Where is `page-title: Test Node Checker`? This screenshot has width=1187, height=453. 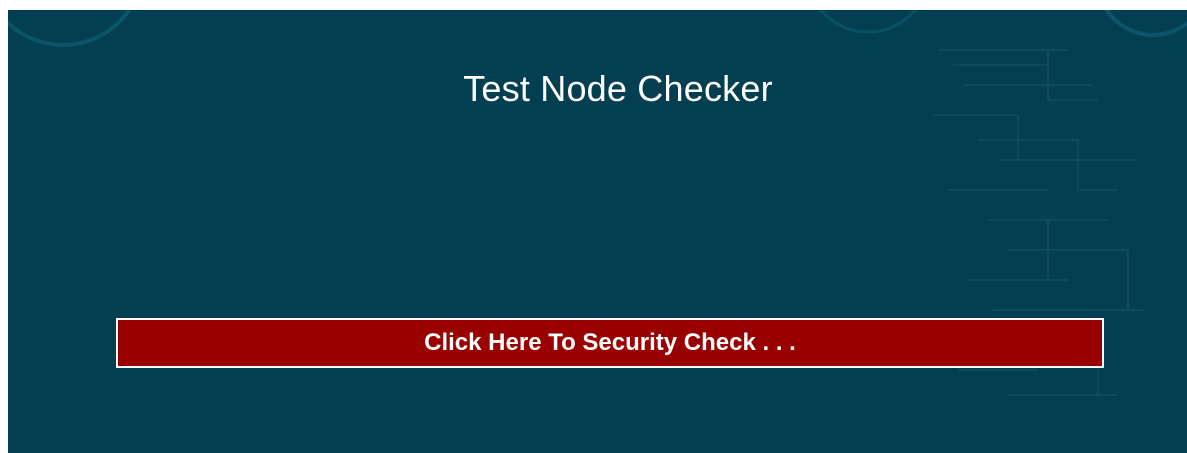
page-title: Test Node Checker is located at coordinates (618, 88).